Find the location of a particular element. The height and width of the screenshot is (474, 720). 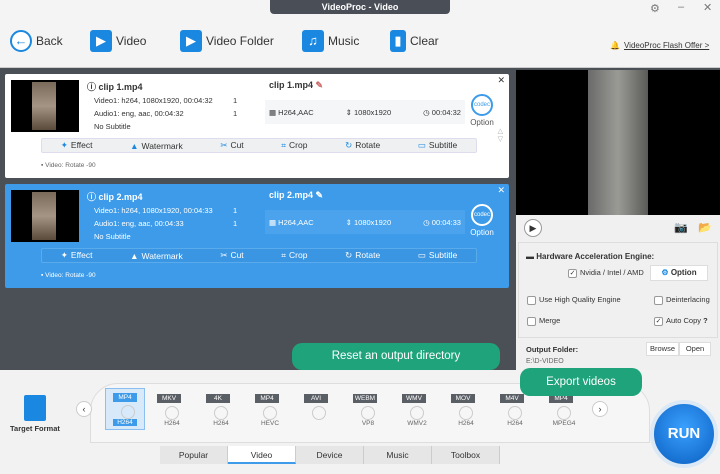

target-format-label: Target Format is located at coordinates (35, 428).